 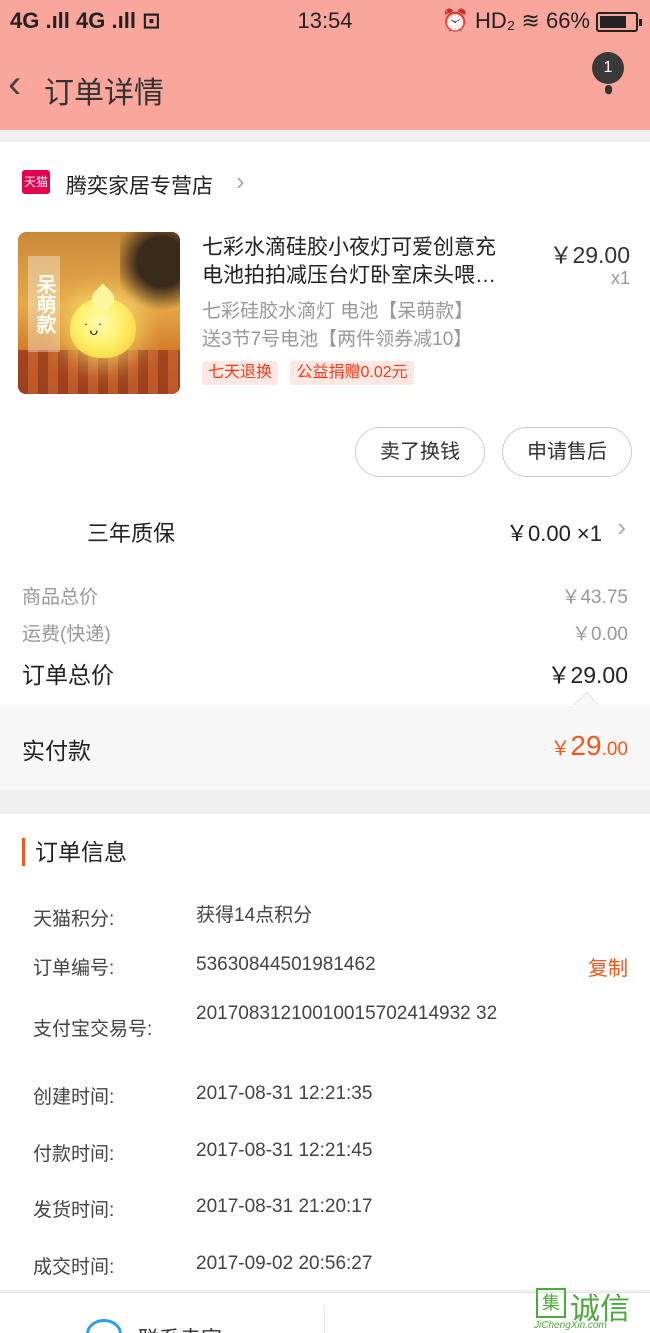 I want to click on info-value: 2017-08-31 21:20:17, so click(x=284, y=1206).